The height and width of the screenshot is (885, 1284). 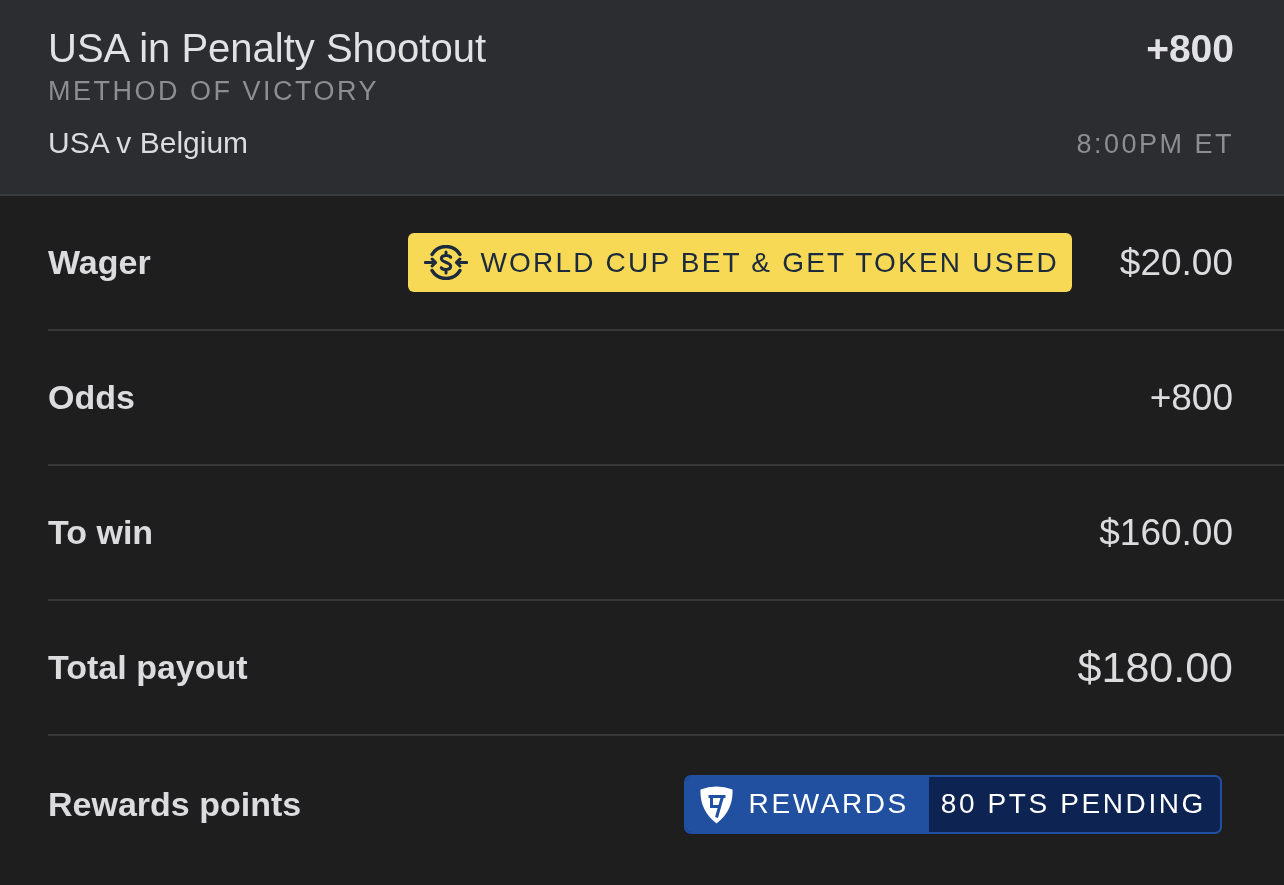 What do you see at coordinates (214, 91) in the screenshot?
I see `market-name: METHOD OF VICTORY` at bounding box center [214, 91].